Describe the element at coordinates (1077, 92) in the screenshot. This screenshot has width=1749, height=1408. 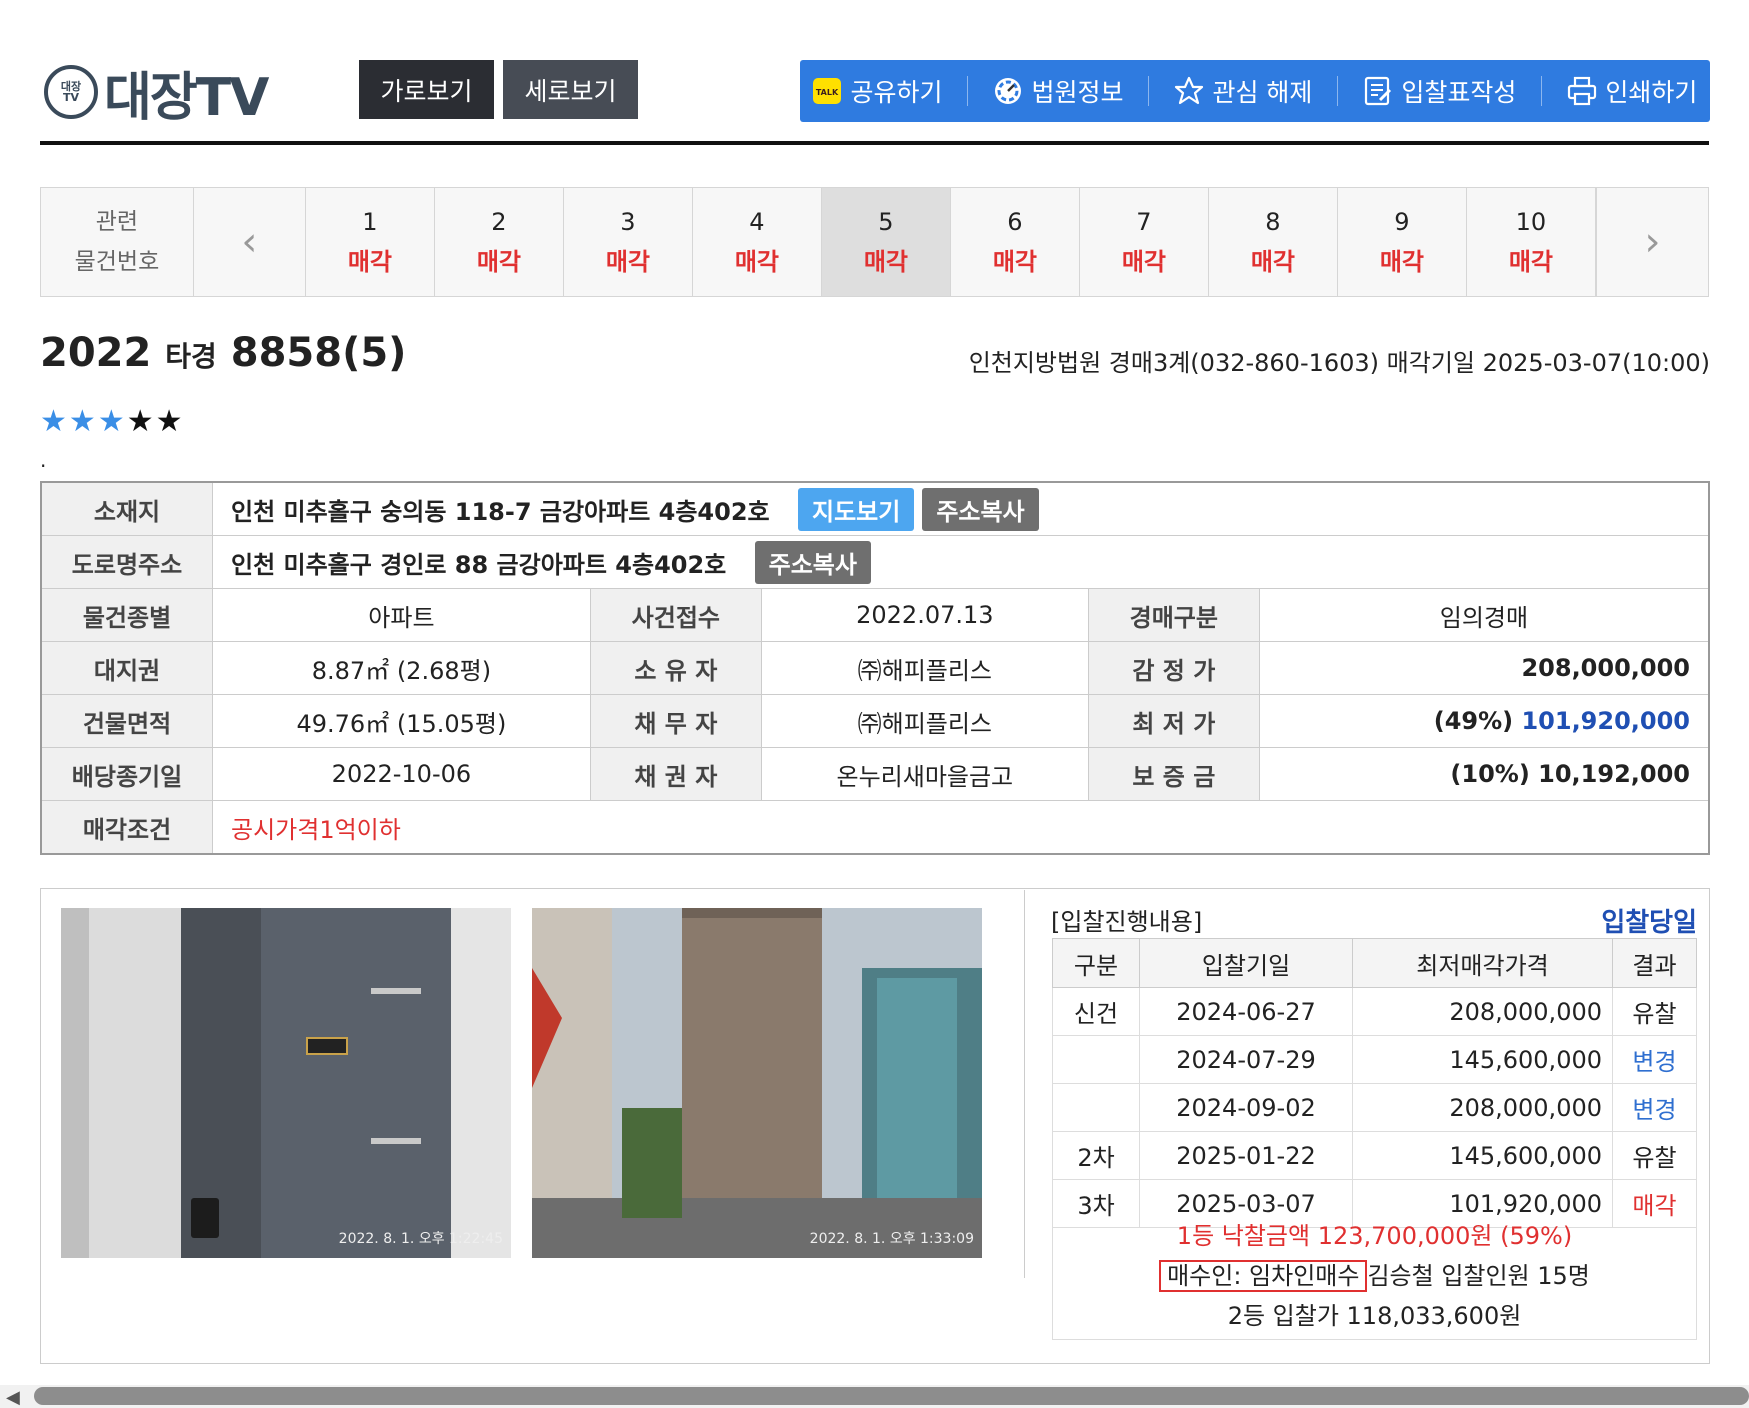
I see `court-info-label: 법원정보` at that location.